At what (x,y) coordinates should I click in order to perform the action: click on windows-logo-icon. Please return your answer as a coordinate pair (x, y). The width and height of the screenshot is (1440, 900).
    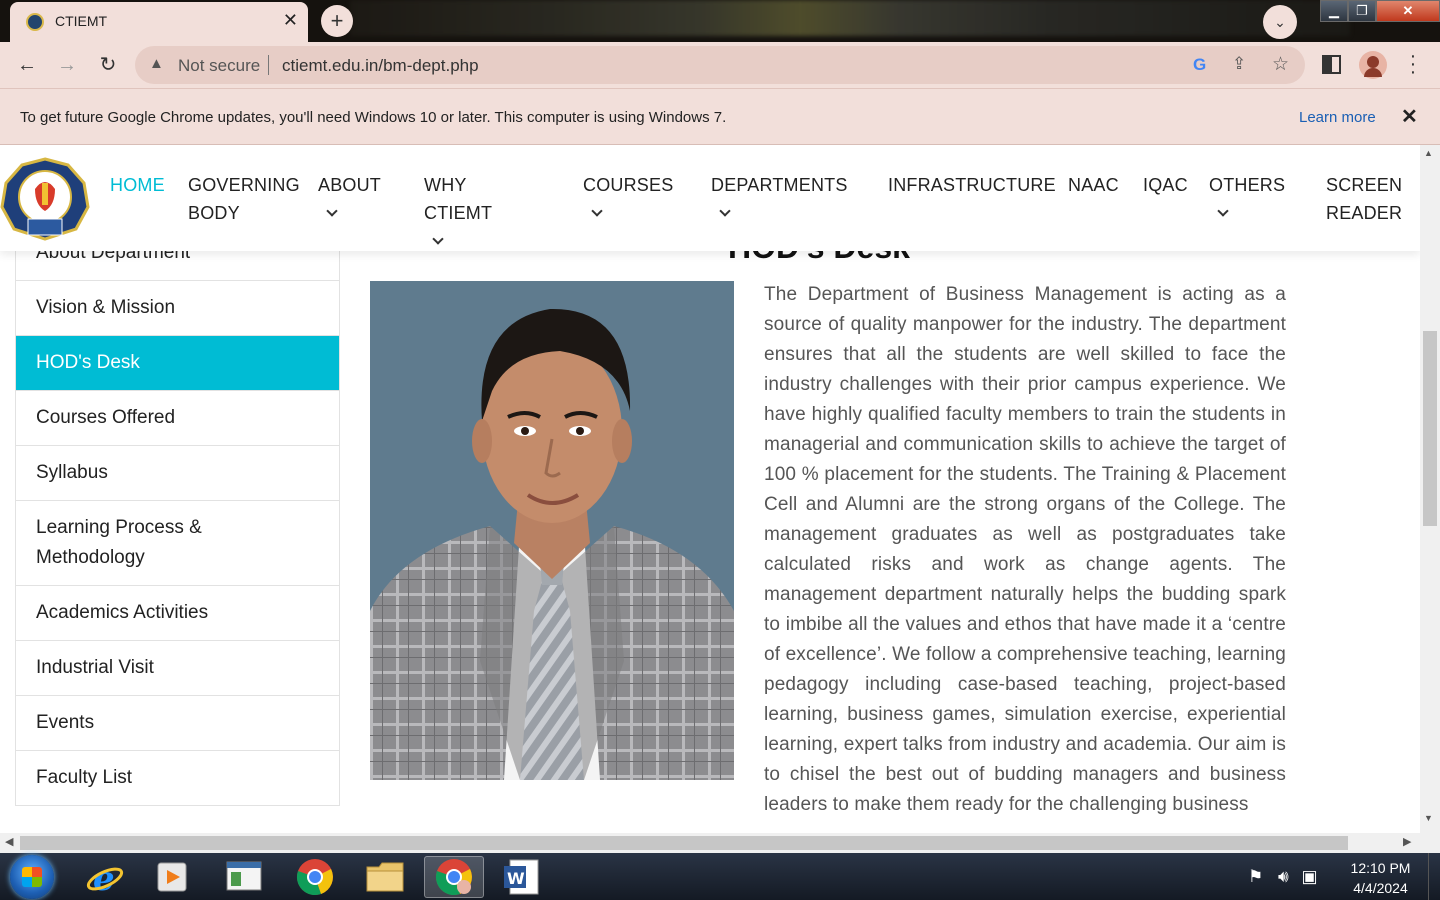
    Looking at the image, I should click on (32, 877).